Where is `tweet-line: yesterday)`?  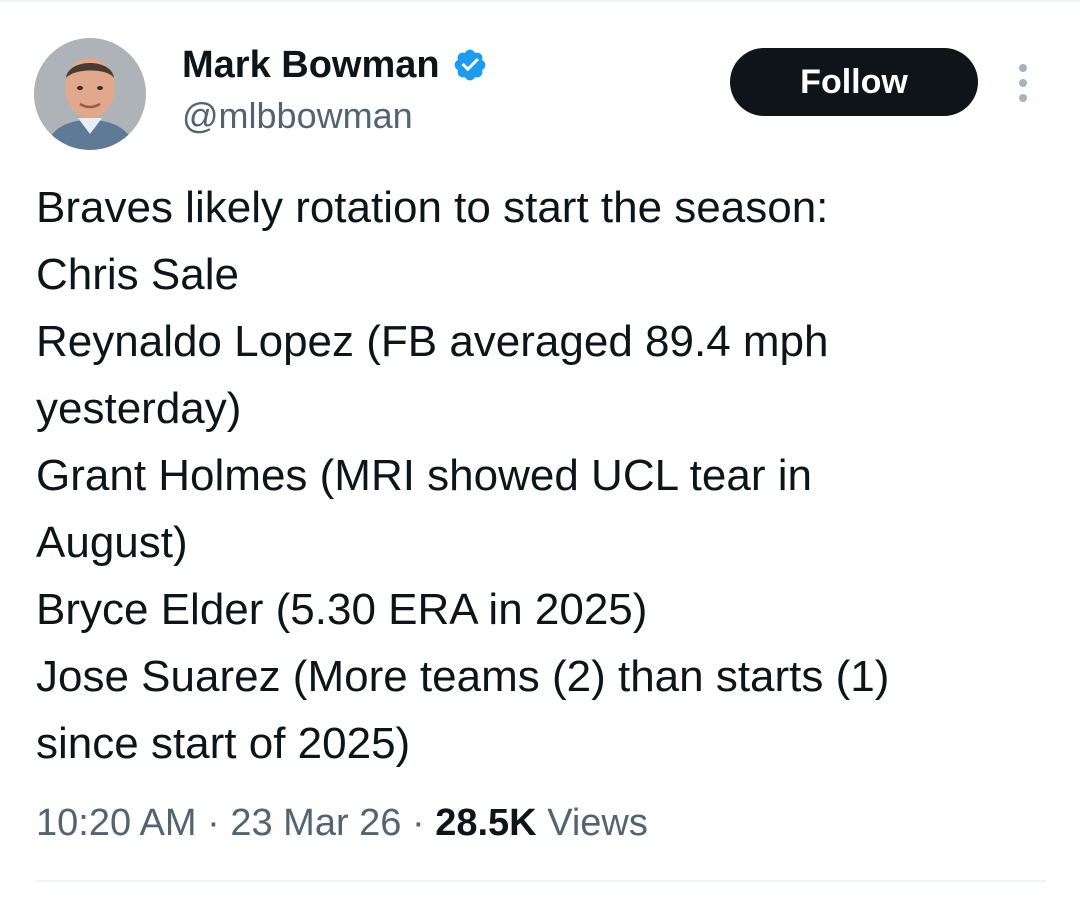 tweet-line: yesterday) is located at coordinates (139, 408).